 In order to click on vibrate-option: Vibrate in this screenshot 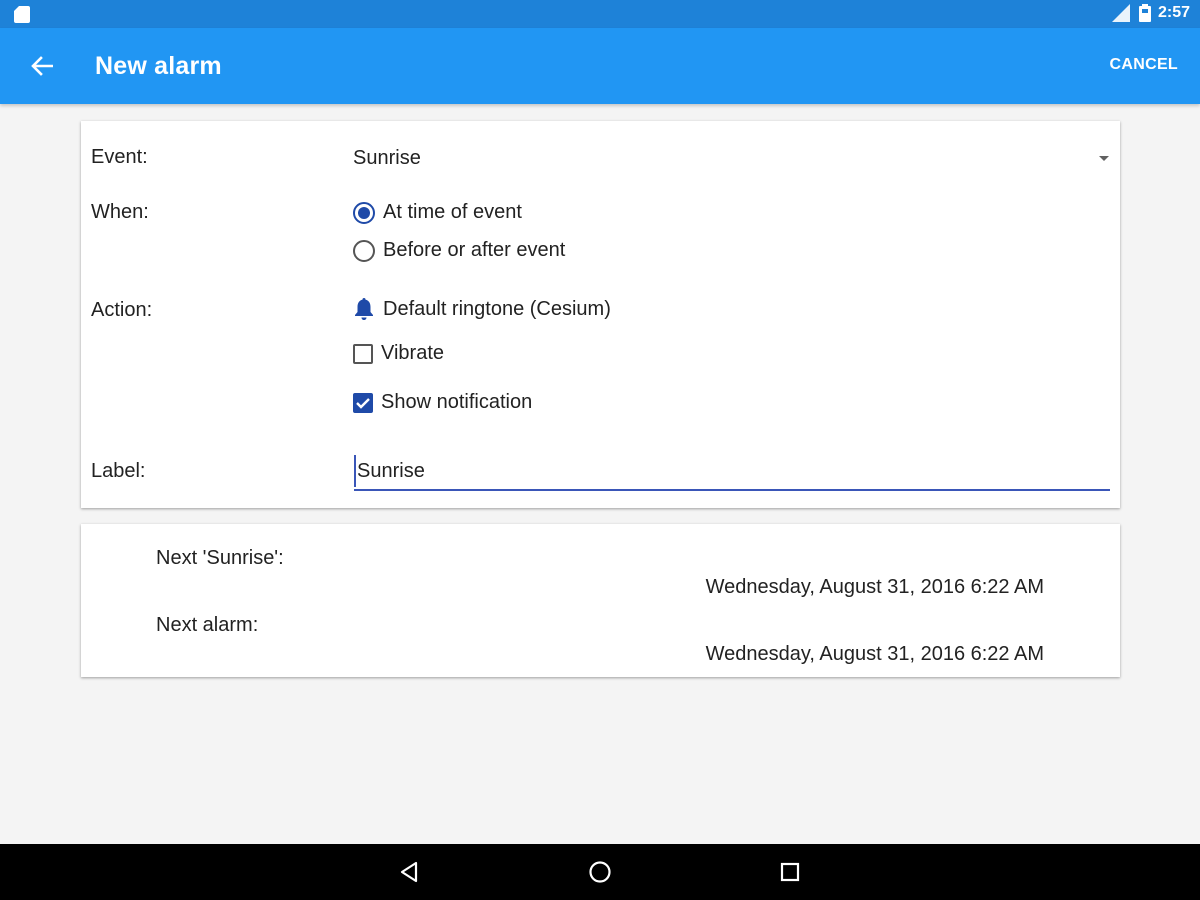, I will do `click(398, 353)`.